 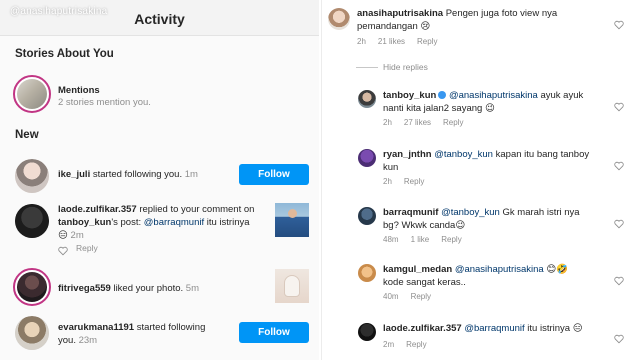 I want to click on comment-body: ayuk ayuk, so click(x=560, y=95).